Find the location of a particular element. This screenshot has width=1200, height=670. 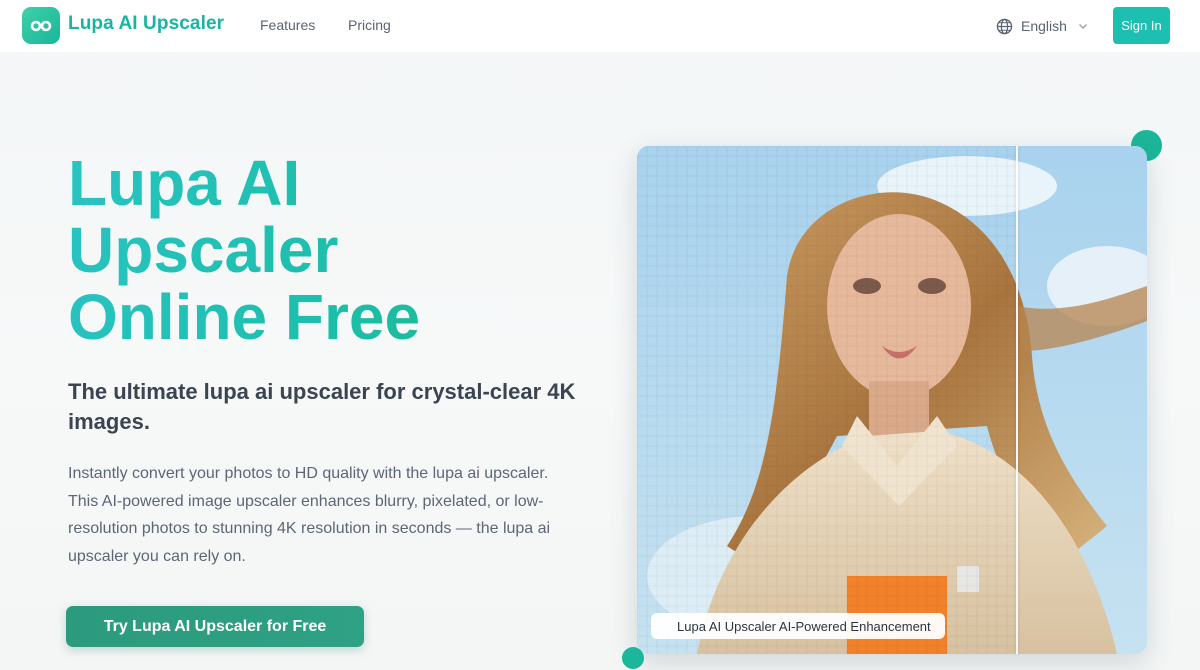

language-selector: English is located at coordinates (1042, 26).